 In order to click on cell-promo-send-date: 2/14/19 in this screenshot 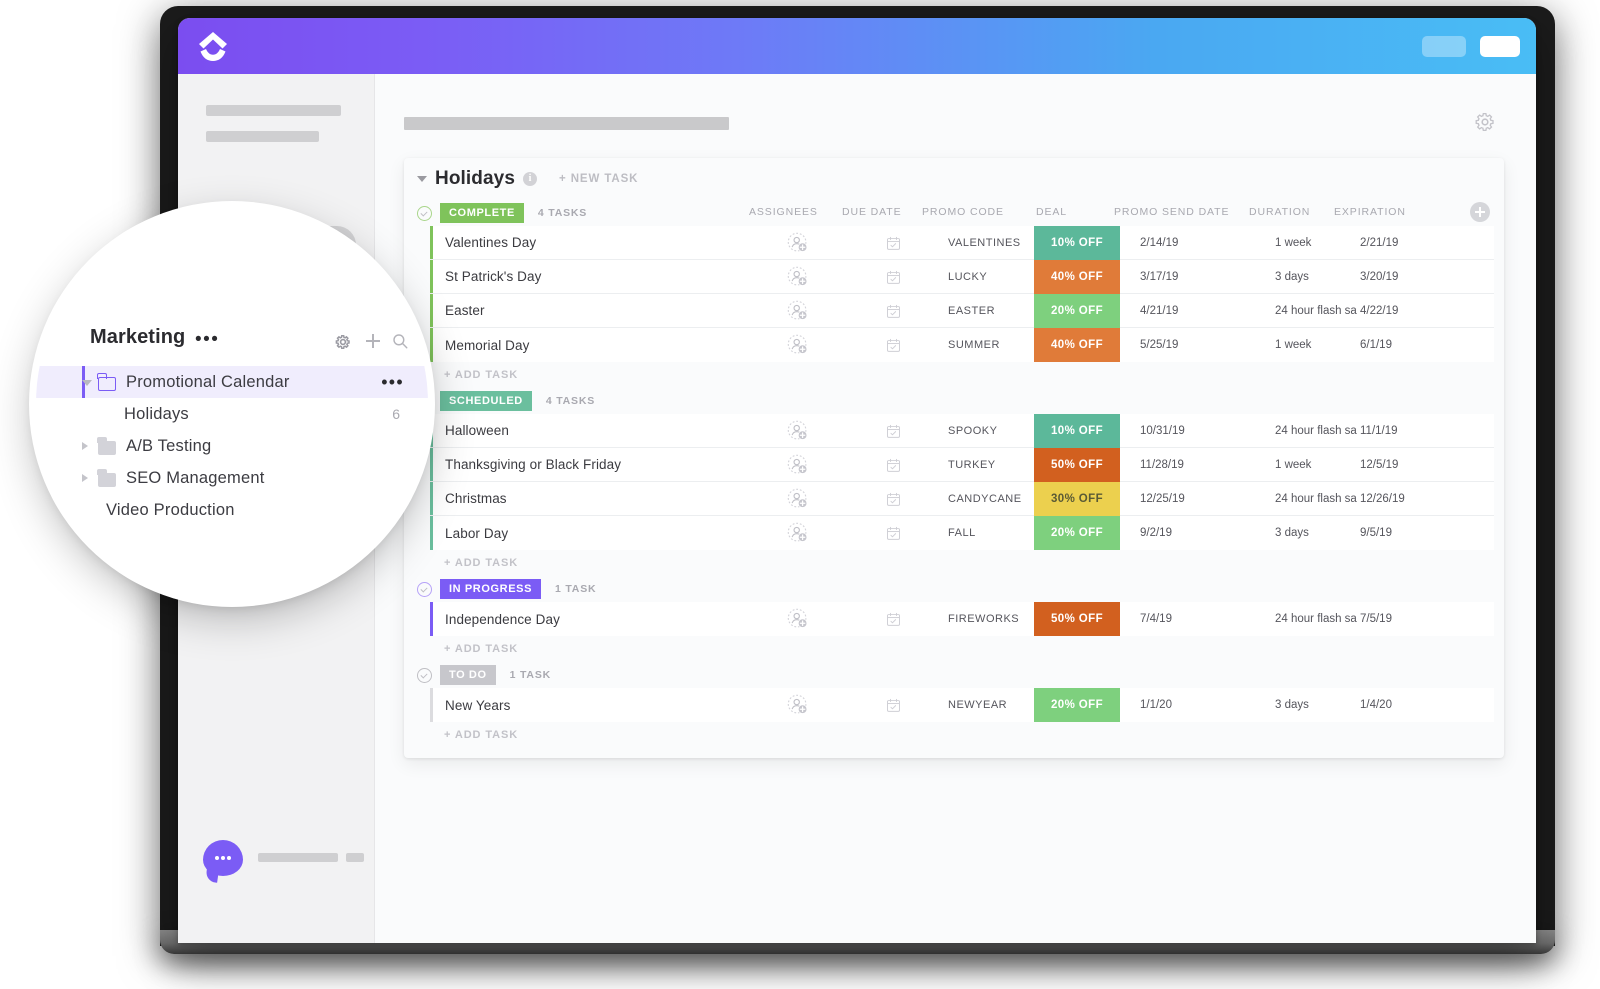, I will do `click(1159, 243)`.